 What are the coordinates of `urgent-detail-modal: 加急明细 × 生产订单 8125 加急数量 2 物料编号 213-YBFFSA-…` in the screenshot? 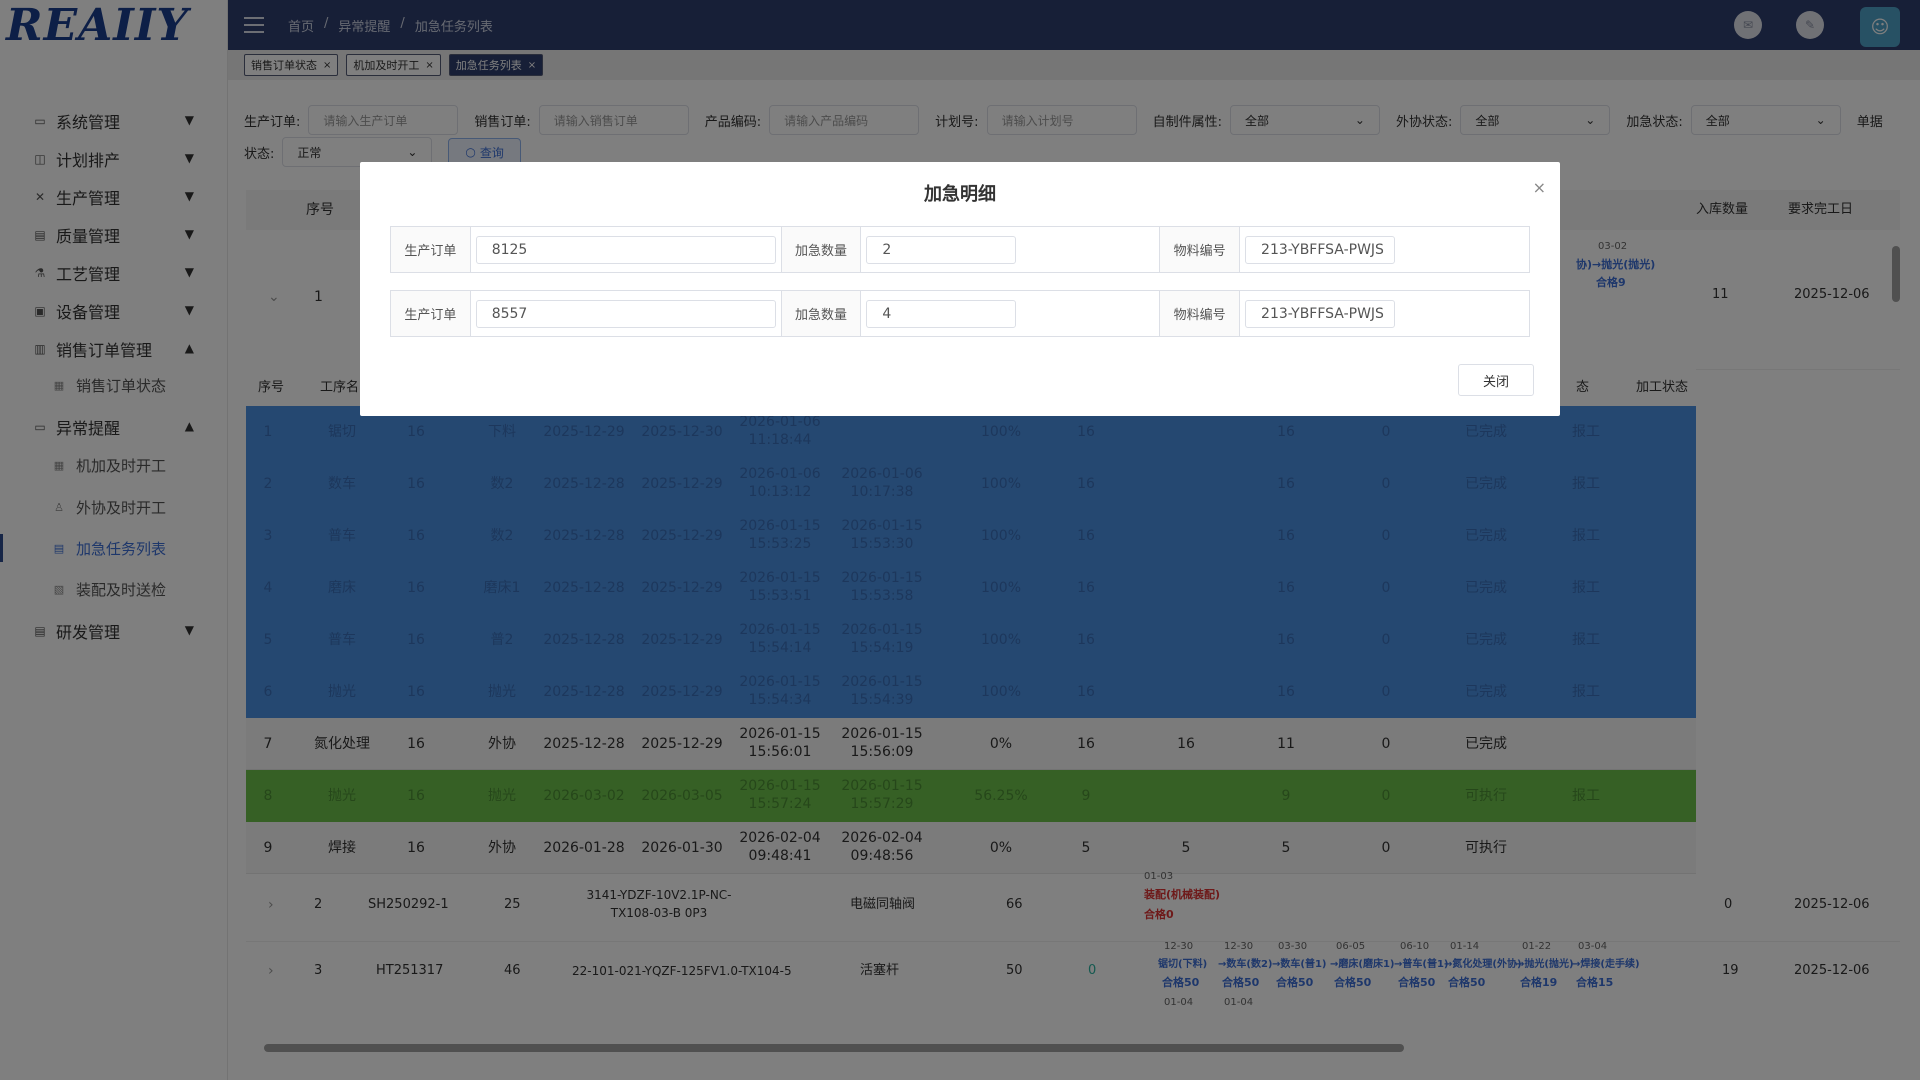 It's located at (960, 289).